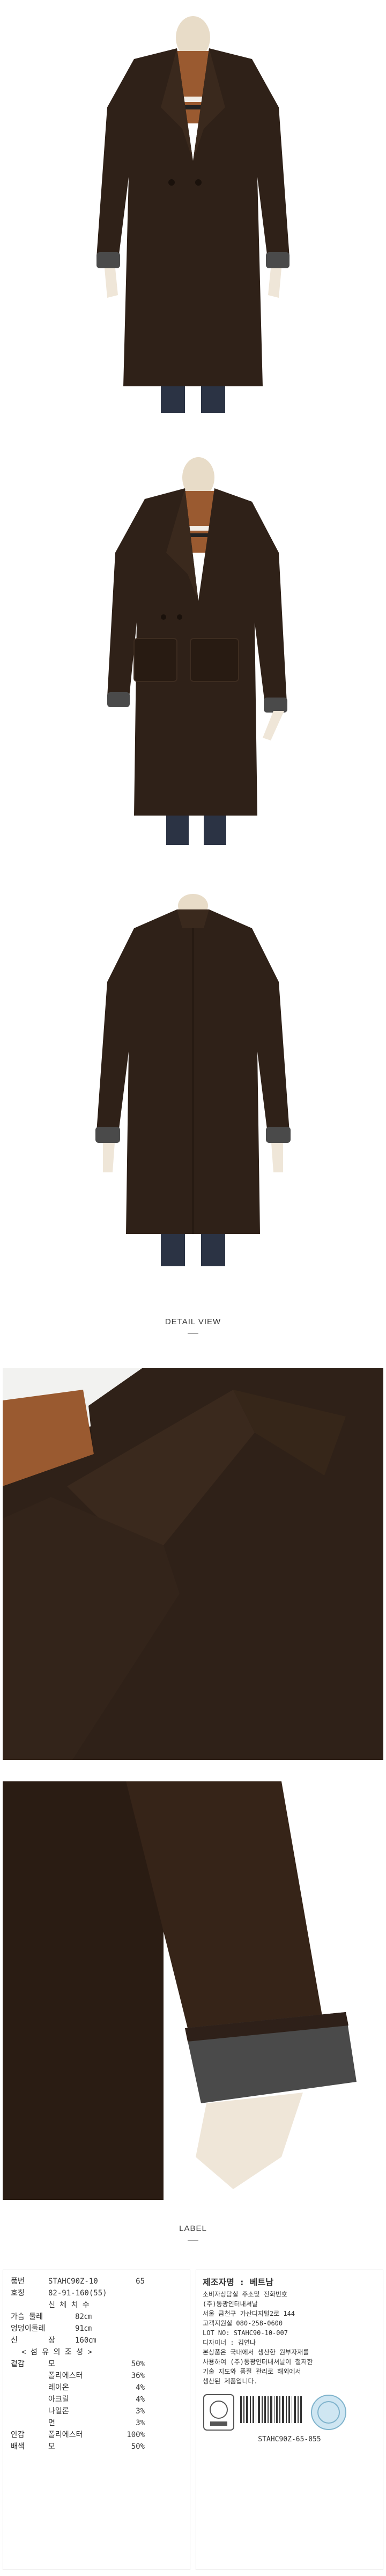 This screenshot has height=2576, width=386. What do you see at coordinates (96, 2411) in the screenshot?
I see `fiber-row: 나일론 3%` at bounding box center [96, 2411].